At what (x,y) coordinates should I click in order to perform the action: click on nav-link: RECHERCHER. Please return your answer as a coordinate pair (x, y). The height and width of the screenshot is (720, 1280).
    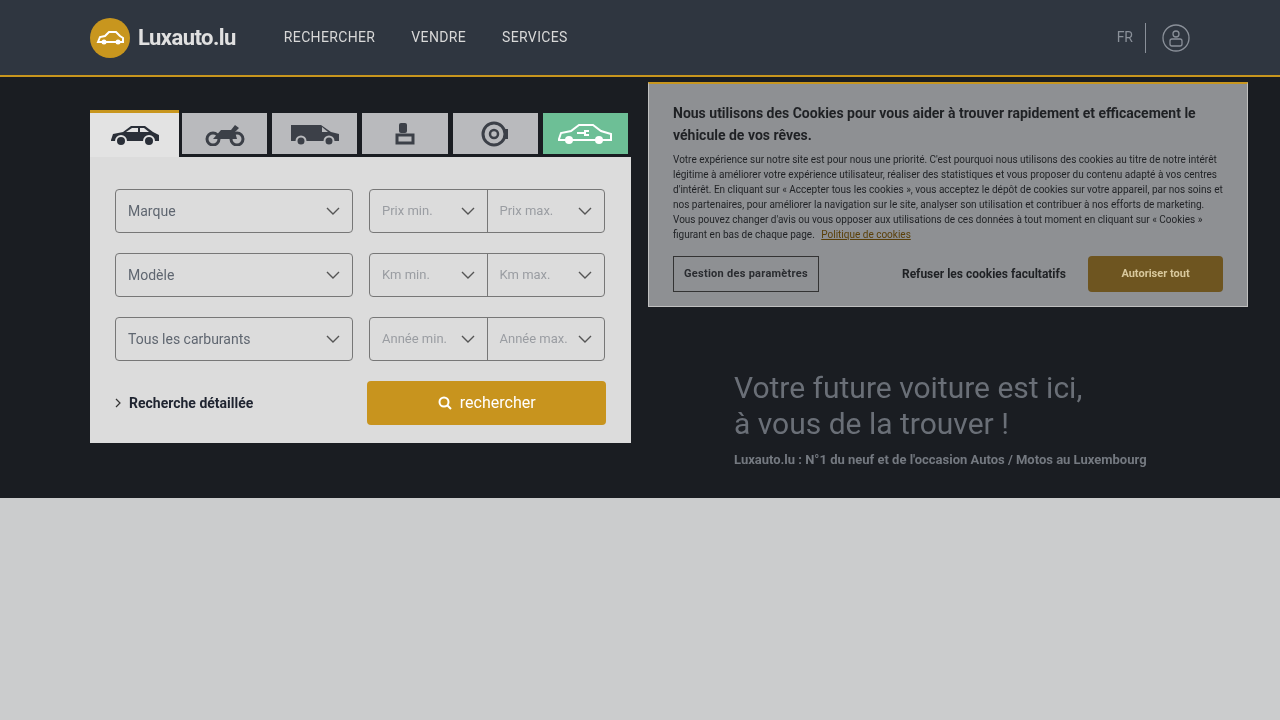
    Looking at the image, I should click on (329, 37).